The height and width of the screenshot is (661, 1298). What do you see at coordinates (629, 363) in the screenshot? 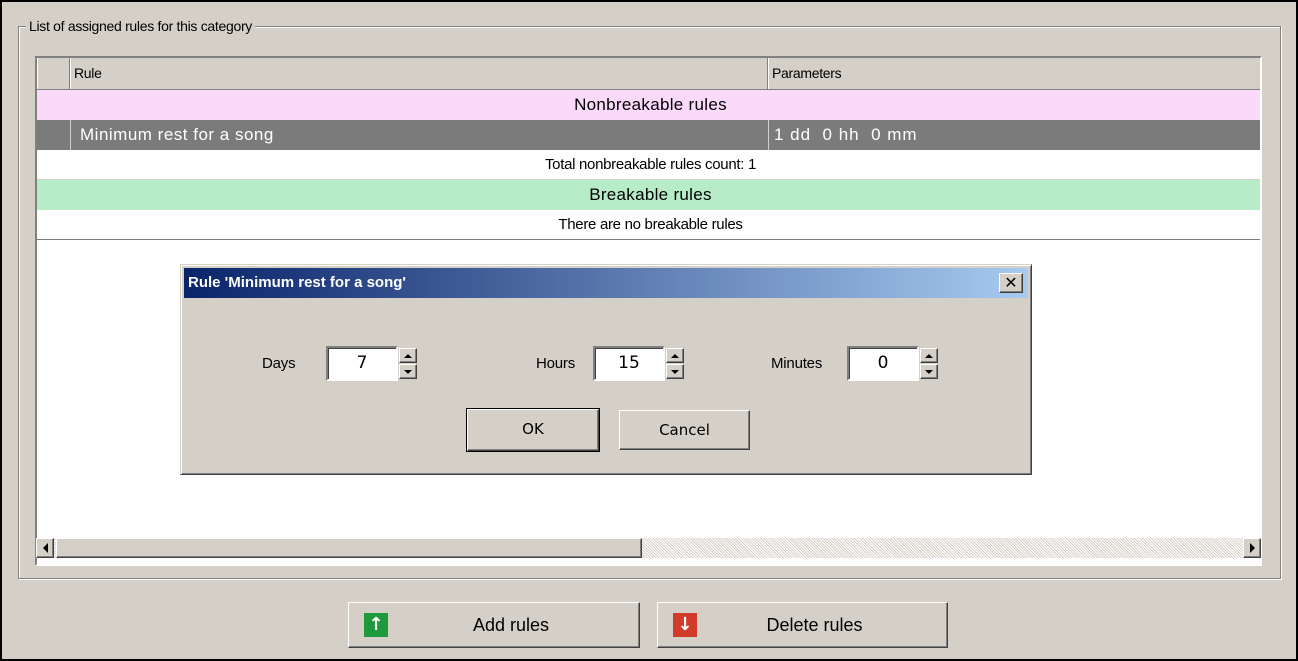
I see `hours-input: 15` at bounding box center [629, 363].